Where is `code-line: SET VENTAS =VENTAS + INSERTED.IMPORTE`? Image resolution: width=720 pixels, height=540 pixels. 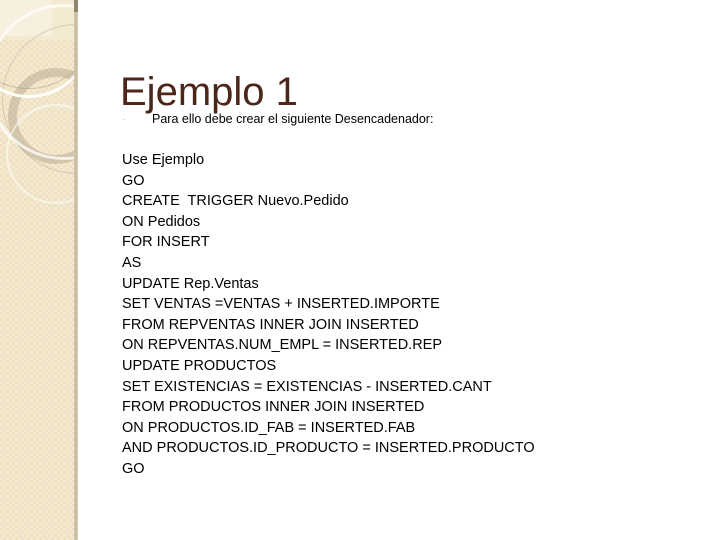
code-line: SET VENTAS =VENTAS + INSERTED.IMPORTE is located at coordinates (281, 304).